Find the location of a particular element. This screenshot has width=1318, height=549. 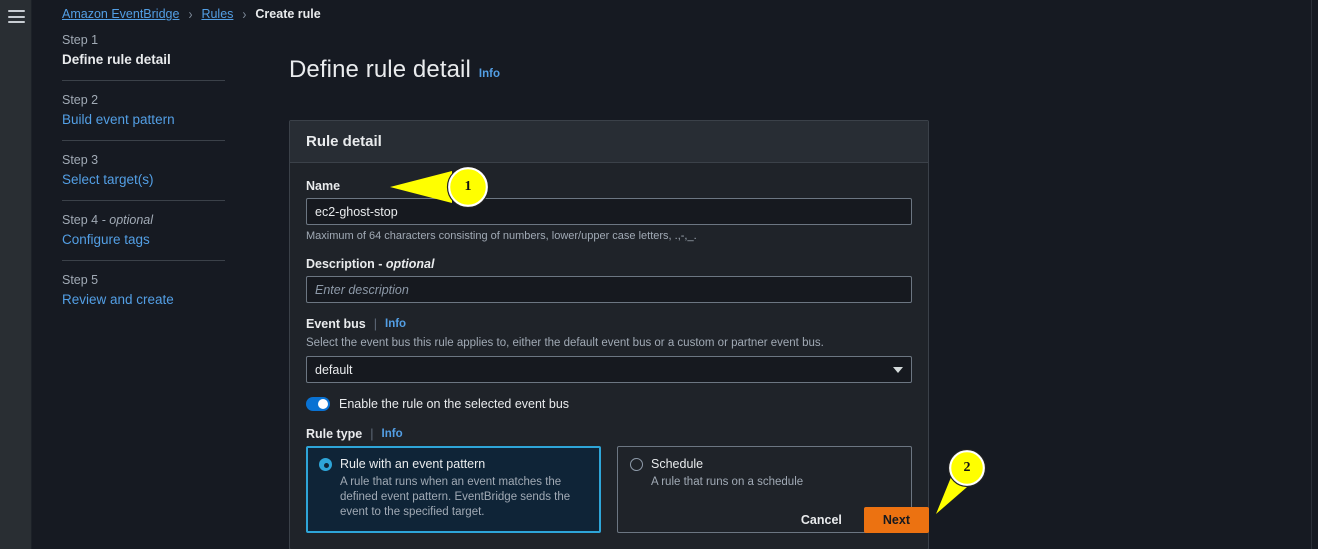

right-edge-divider is located at coordinates (1311, 274).